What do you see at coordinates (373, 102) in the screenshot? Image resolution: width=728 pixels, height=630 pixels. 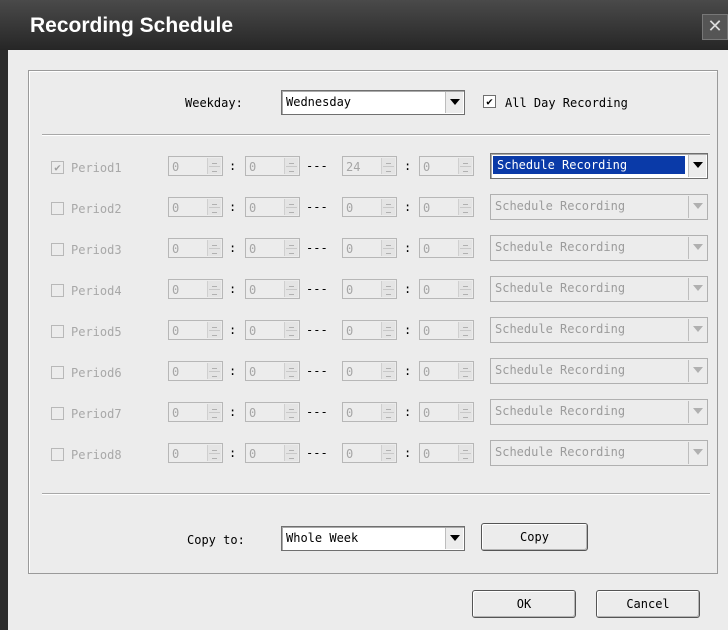 I see `weekday-select: Wednesday` at bounding box center [373, 102].